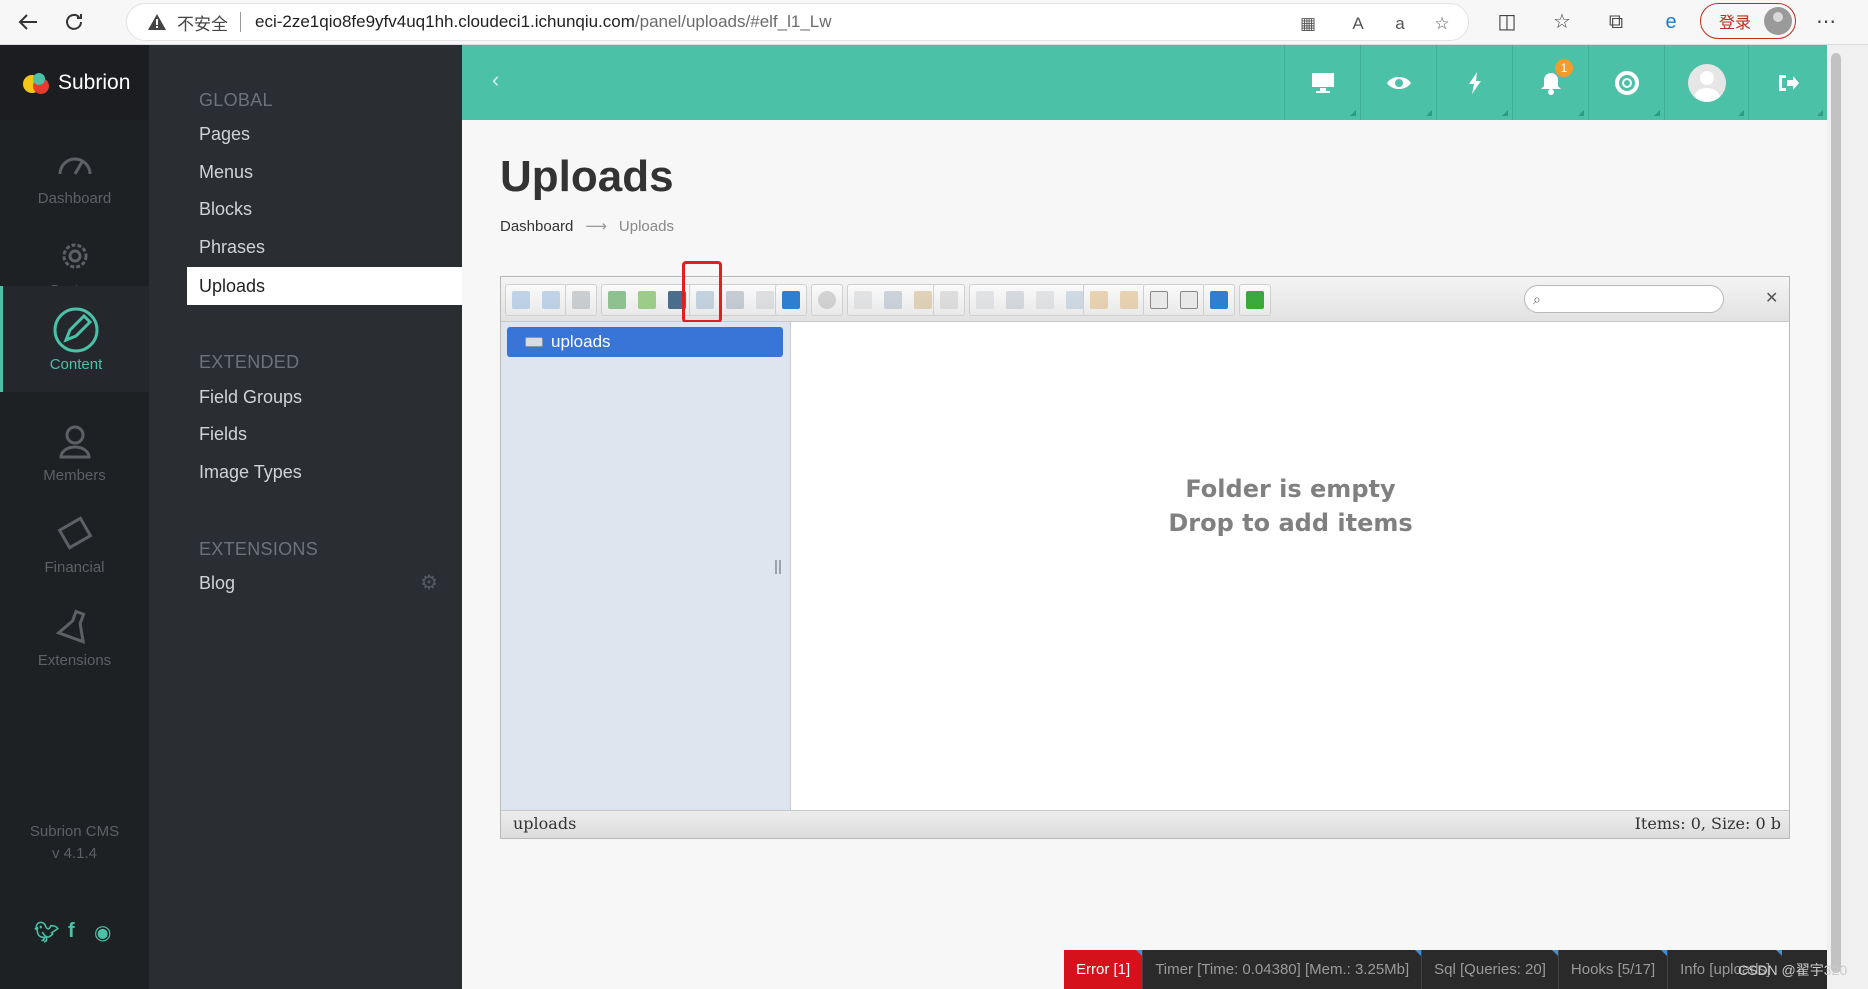 The width and height of the screenshot is (1868, 989). I want to click on toolbar-group-history, so click(536, 300).